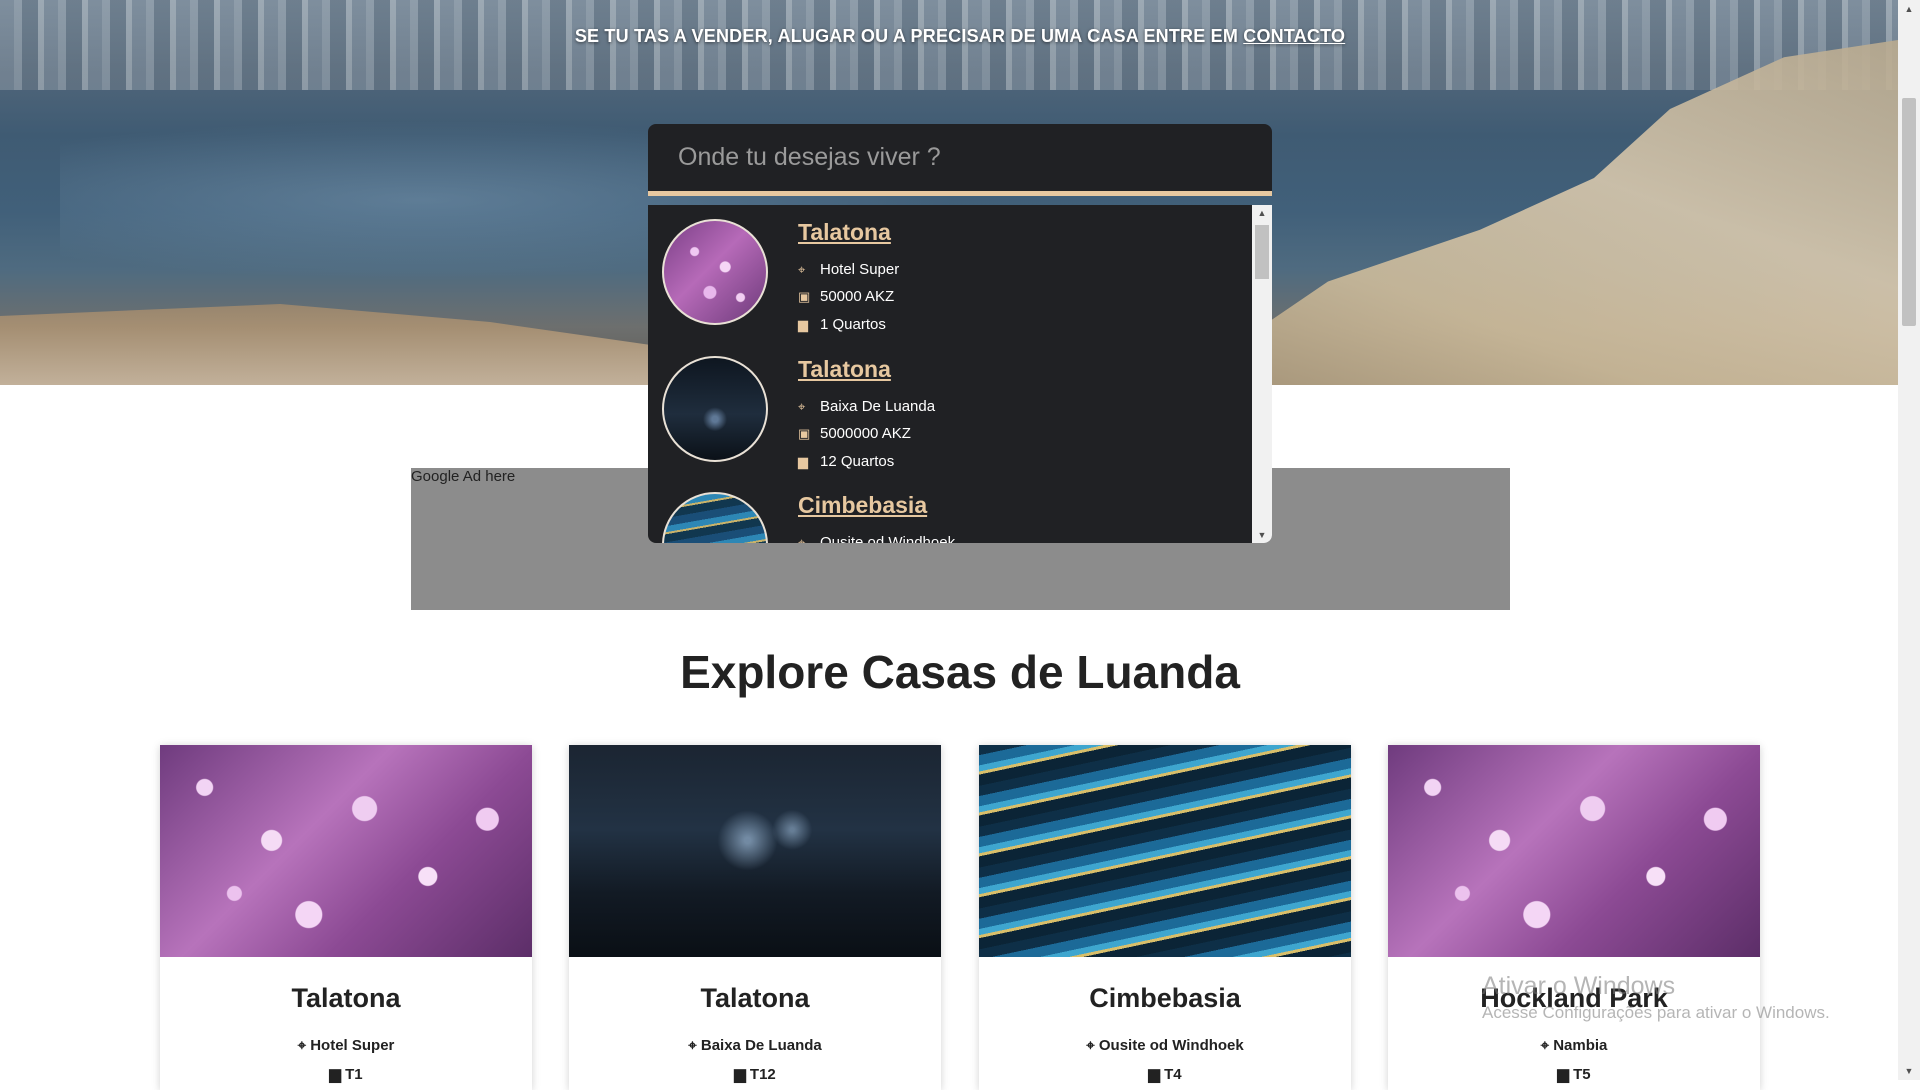 The height and width of the screenshot is (1090, 1920). I want to click on property-rooms: ▆ T4, so click(1165, 1074).